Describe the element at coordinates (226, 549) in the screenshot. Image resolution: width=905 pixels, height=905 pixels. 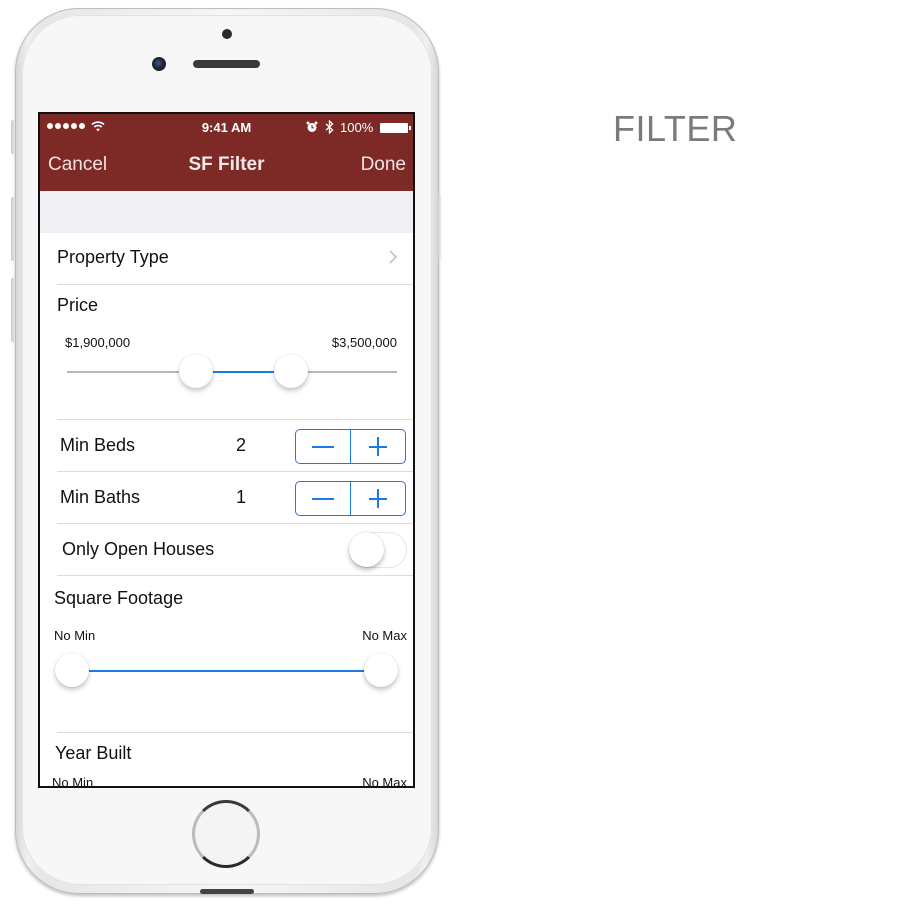
I see `open-houses-row: Only Open Houses` at that location.